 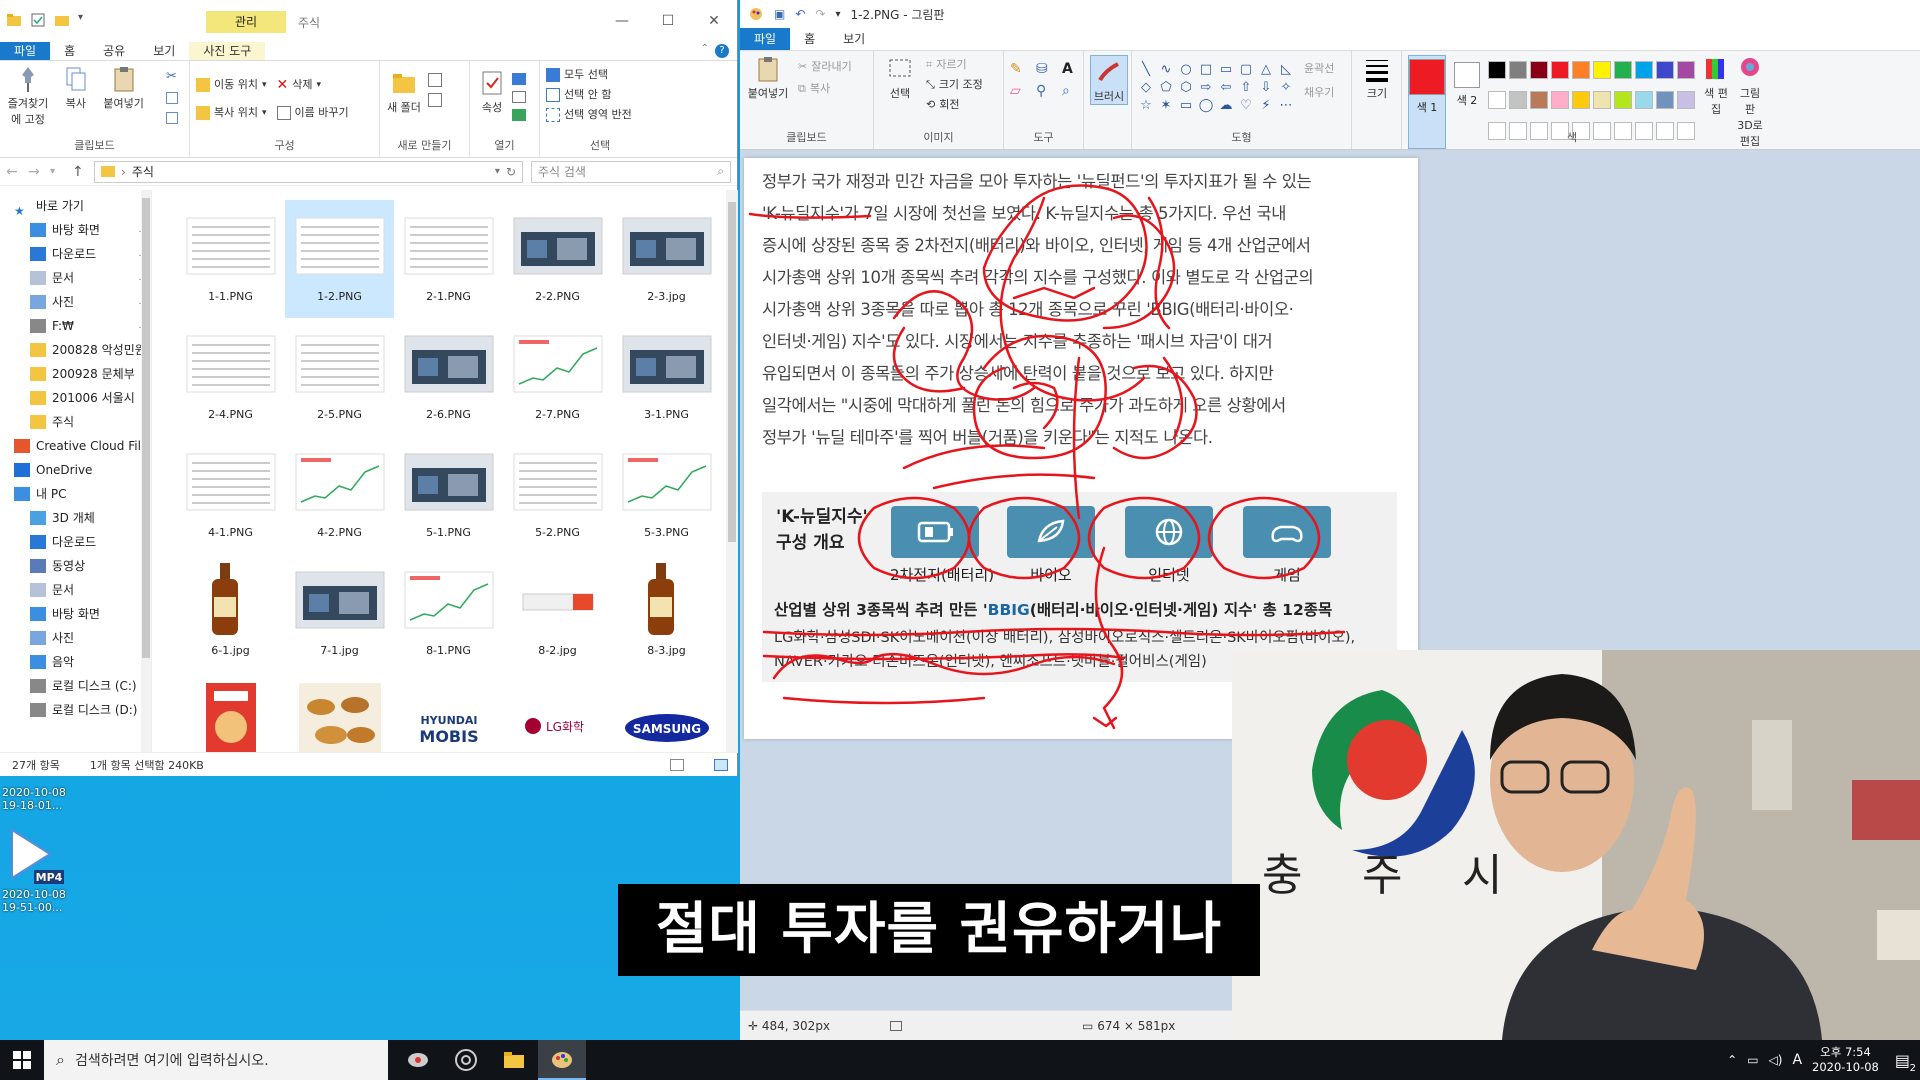 What do you see at coordinates (75, 470) in the screenshot?
I see `nav-item: OneDrive` at bounding box center [75, 470].